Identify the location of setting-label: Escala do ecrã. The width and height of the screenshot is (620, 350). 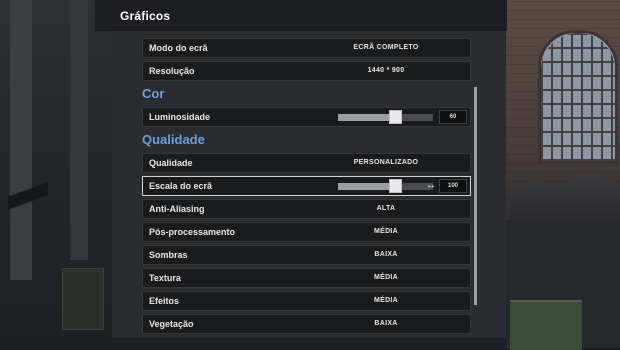
(181, 186).